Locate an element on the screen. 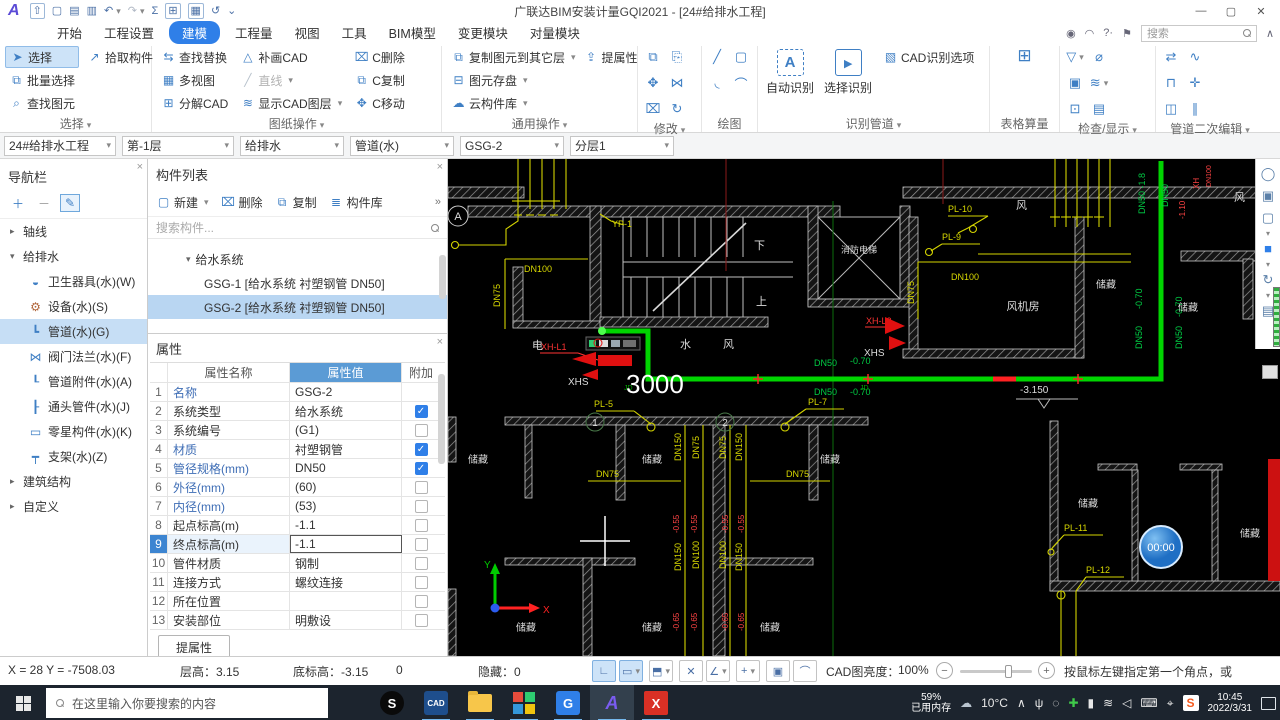 This screenshot has width=1280, height=720. component-item-gsg2: GSG-2 [给水系统 衬塑钢管 DN50] is located at coordinates (297, 307).